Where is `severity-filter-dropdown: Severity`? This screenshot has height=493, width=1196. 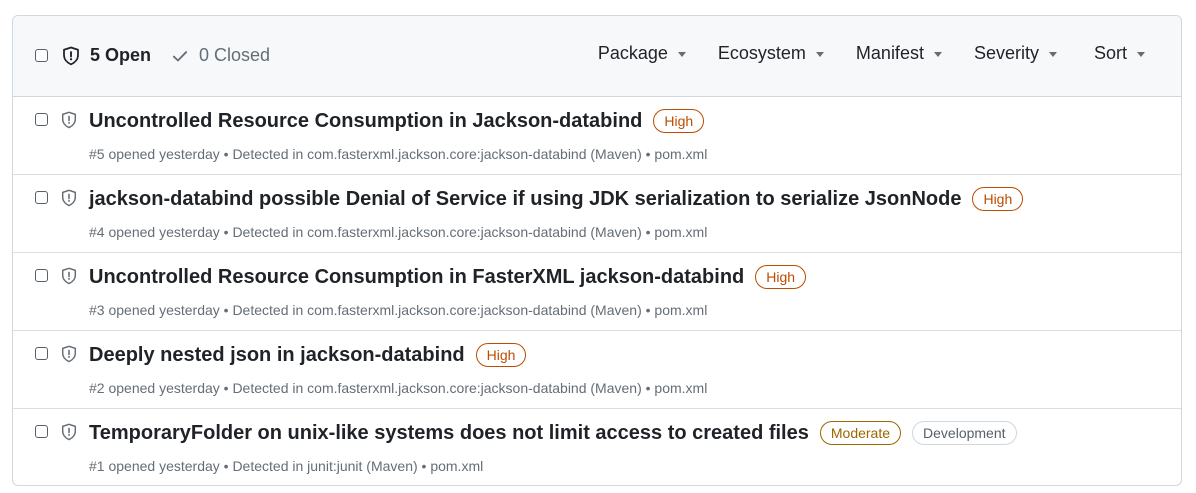 severity-filter-dropdown: Severity is located at coordinates (1015, 53).